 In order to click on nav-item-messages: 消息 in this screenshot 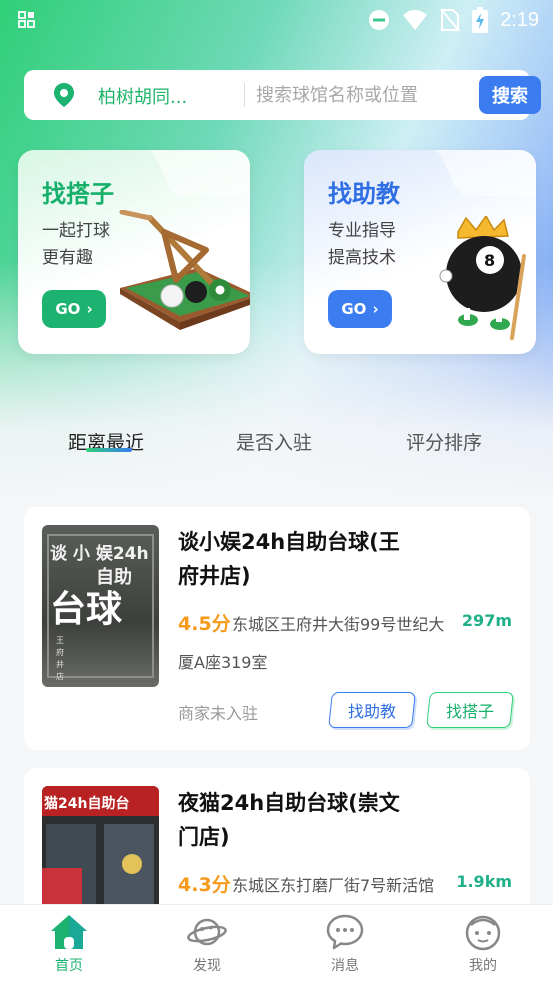, I will do `click(345, 946)`.